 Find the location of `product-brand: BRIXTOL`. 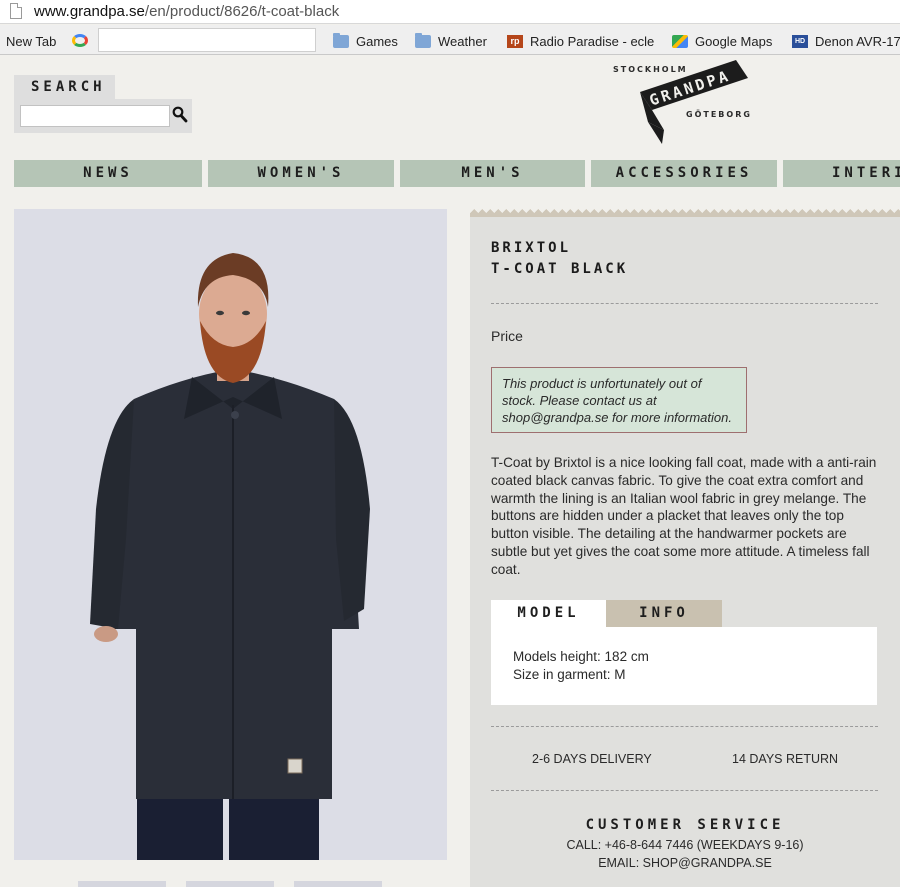

product-brand: BRIXTOL is located at coordinates (531, 248).